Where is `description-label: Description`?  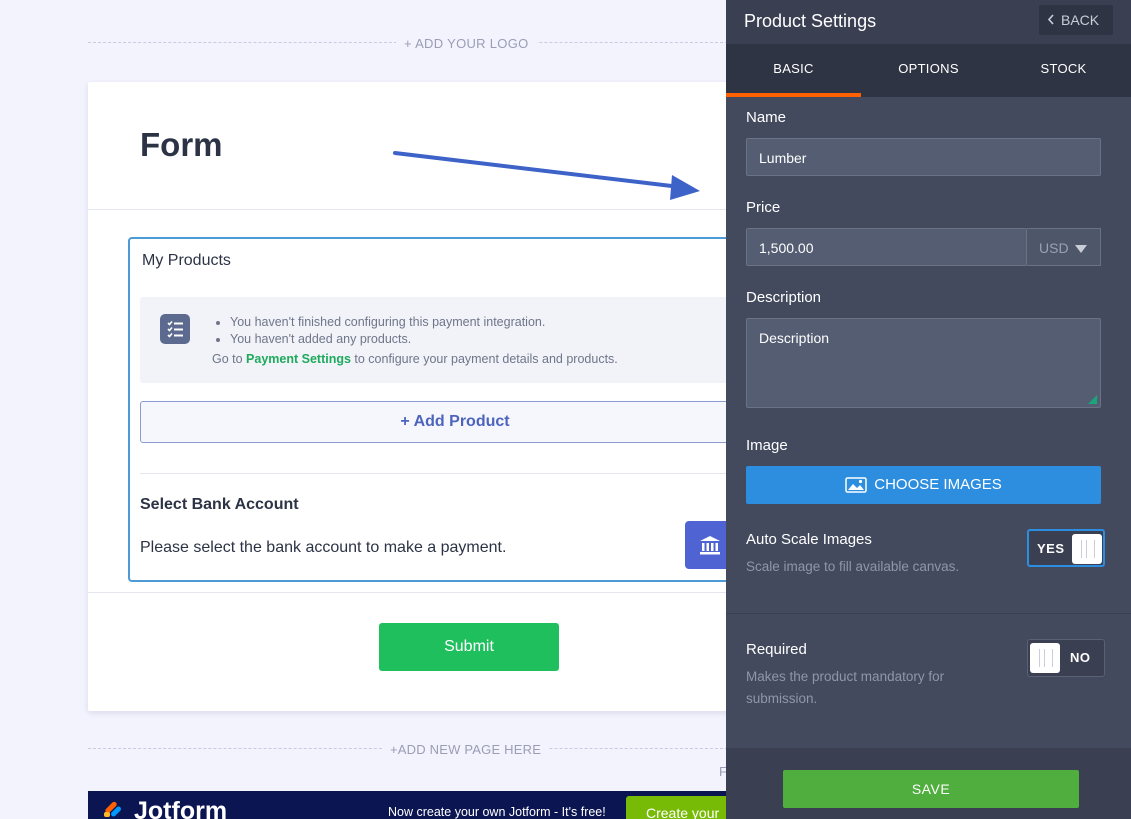 description-label: Description is located at coordinates (784, 297).